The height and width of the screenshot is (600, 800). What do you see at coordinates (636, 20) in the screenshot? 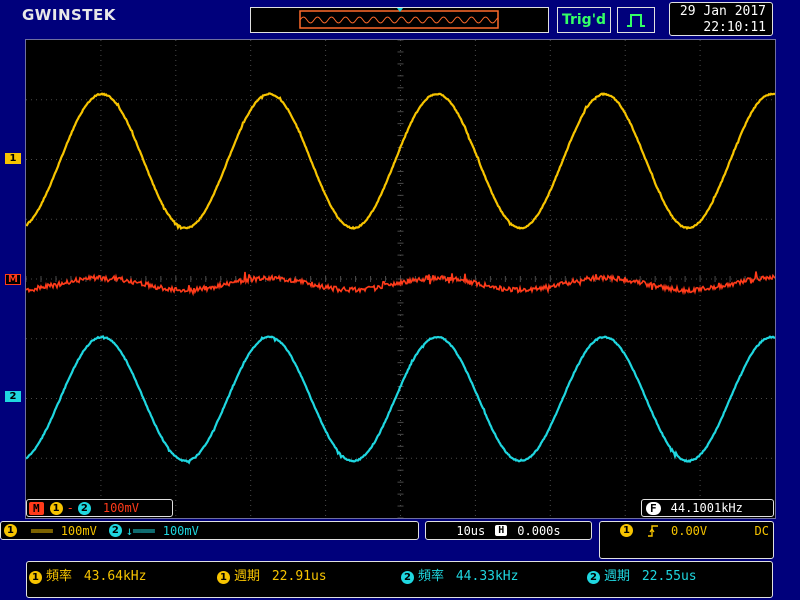
I see `pulse-icon` at bounding box center [636, 20].